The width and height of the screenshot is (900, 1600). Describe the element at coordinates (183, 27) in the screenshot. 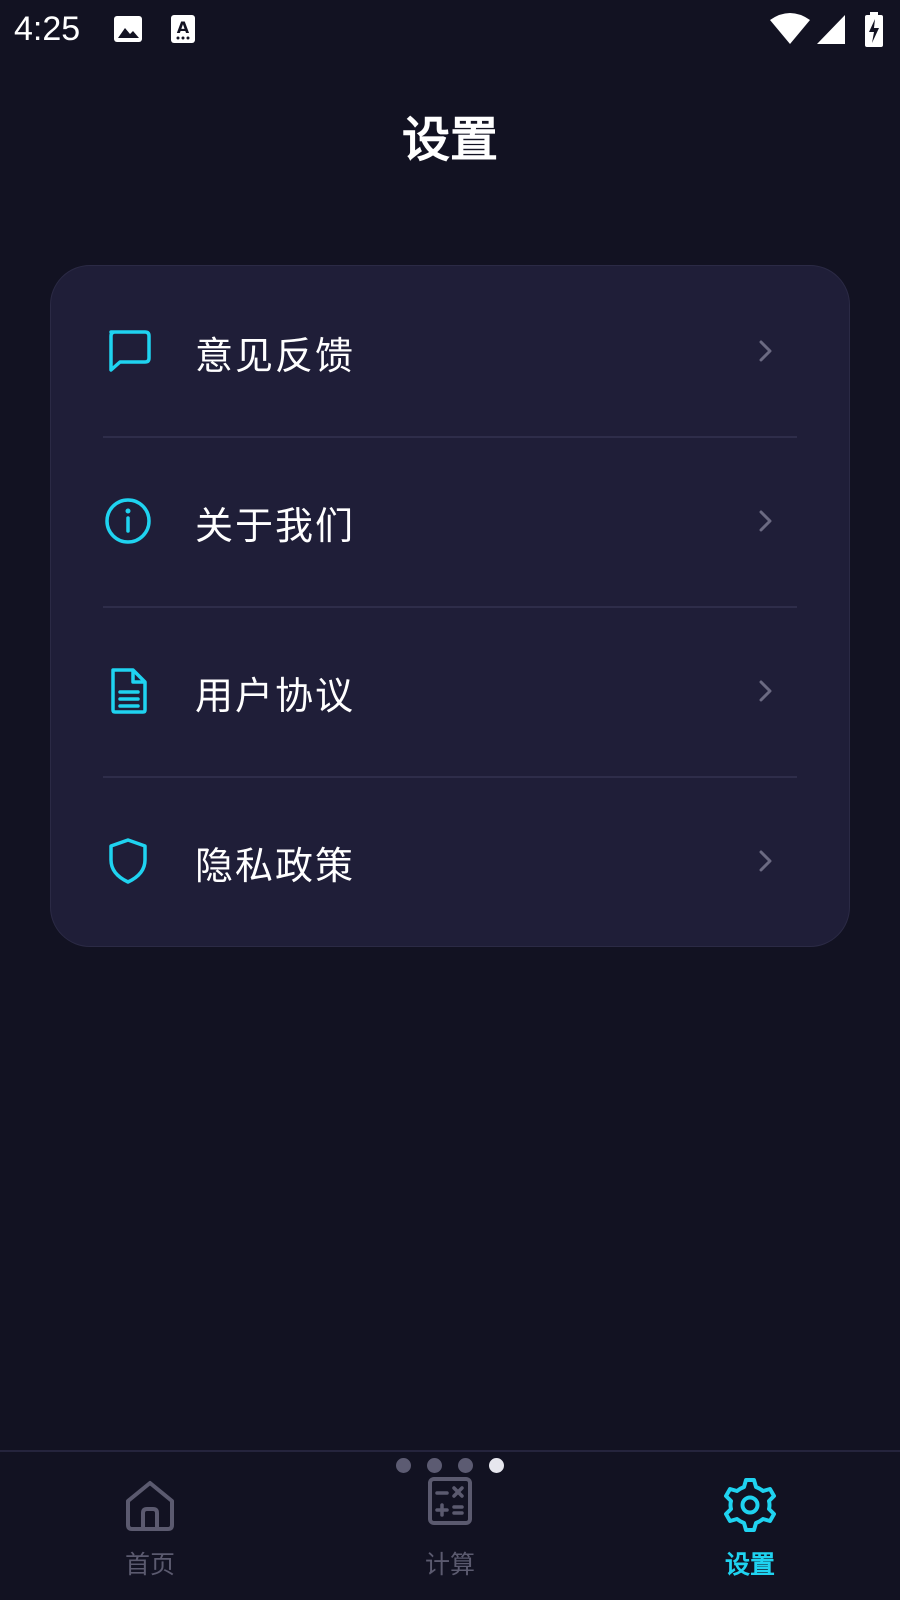

I see `svg-text: A` at that location.